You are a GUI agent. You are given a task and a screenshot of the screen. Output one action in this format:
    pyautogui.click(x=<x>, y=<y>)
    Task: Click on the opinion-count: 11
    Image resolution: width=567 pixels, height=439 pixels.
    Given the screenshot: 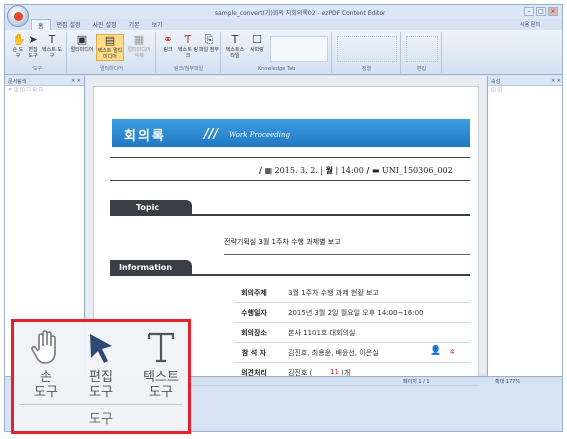 What is the action you would take?
    pyautogui.click(x=334, y=372)
    